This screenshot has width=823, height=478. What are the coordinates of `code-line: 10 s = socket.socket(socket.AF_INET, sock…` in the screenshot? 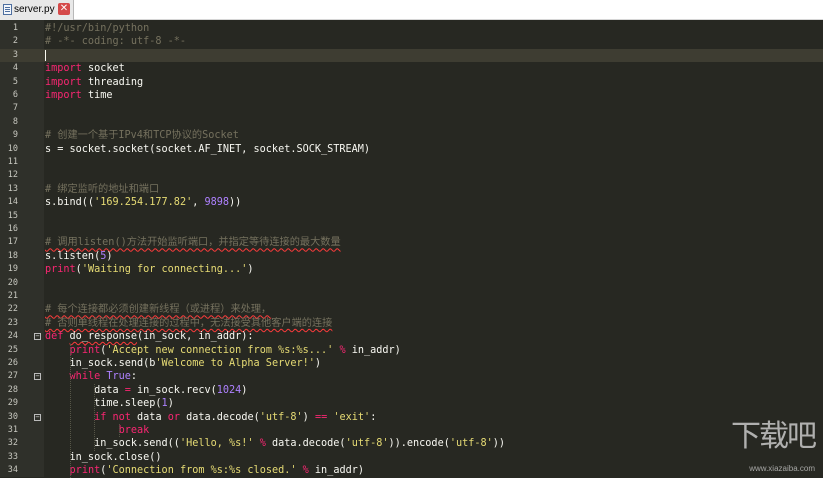 It's located at (411, 149).